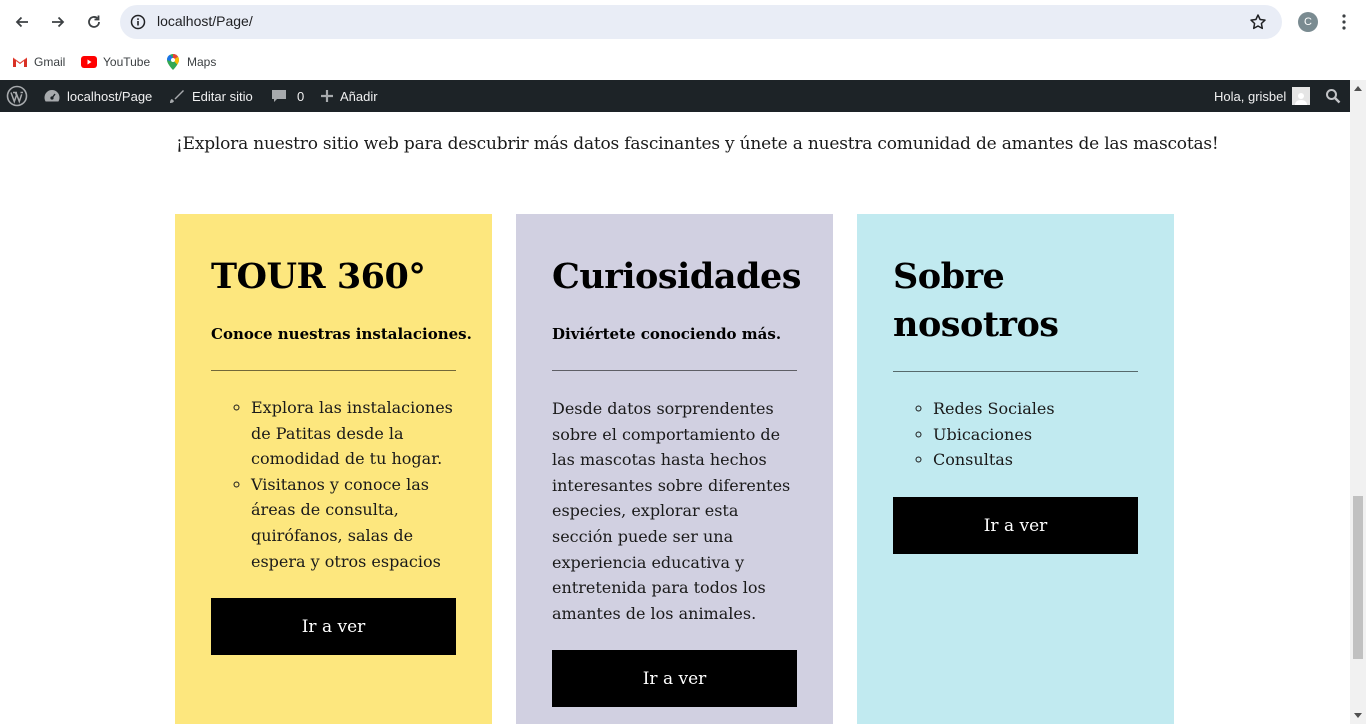 The width and height of the screenshot is (1366, 724). I want to click on list-item: Redes Sociales, so click(1038, 409).